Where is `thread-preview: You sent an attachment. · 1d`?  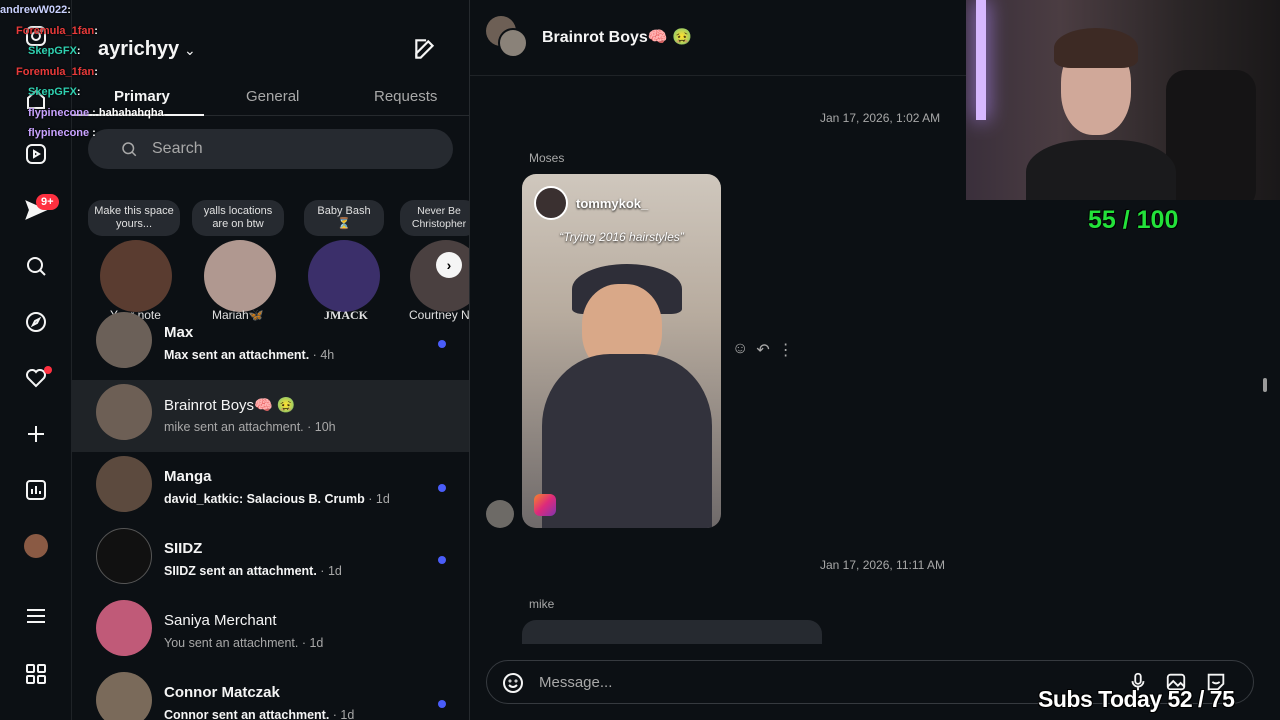
thread-preview: You sent an attachment. · 1d is located at coordinates (244, 643).